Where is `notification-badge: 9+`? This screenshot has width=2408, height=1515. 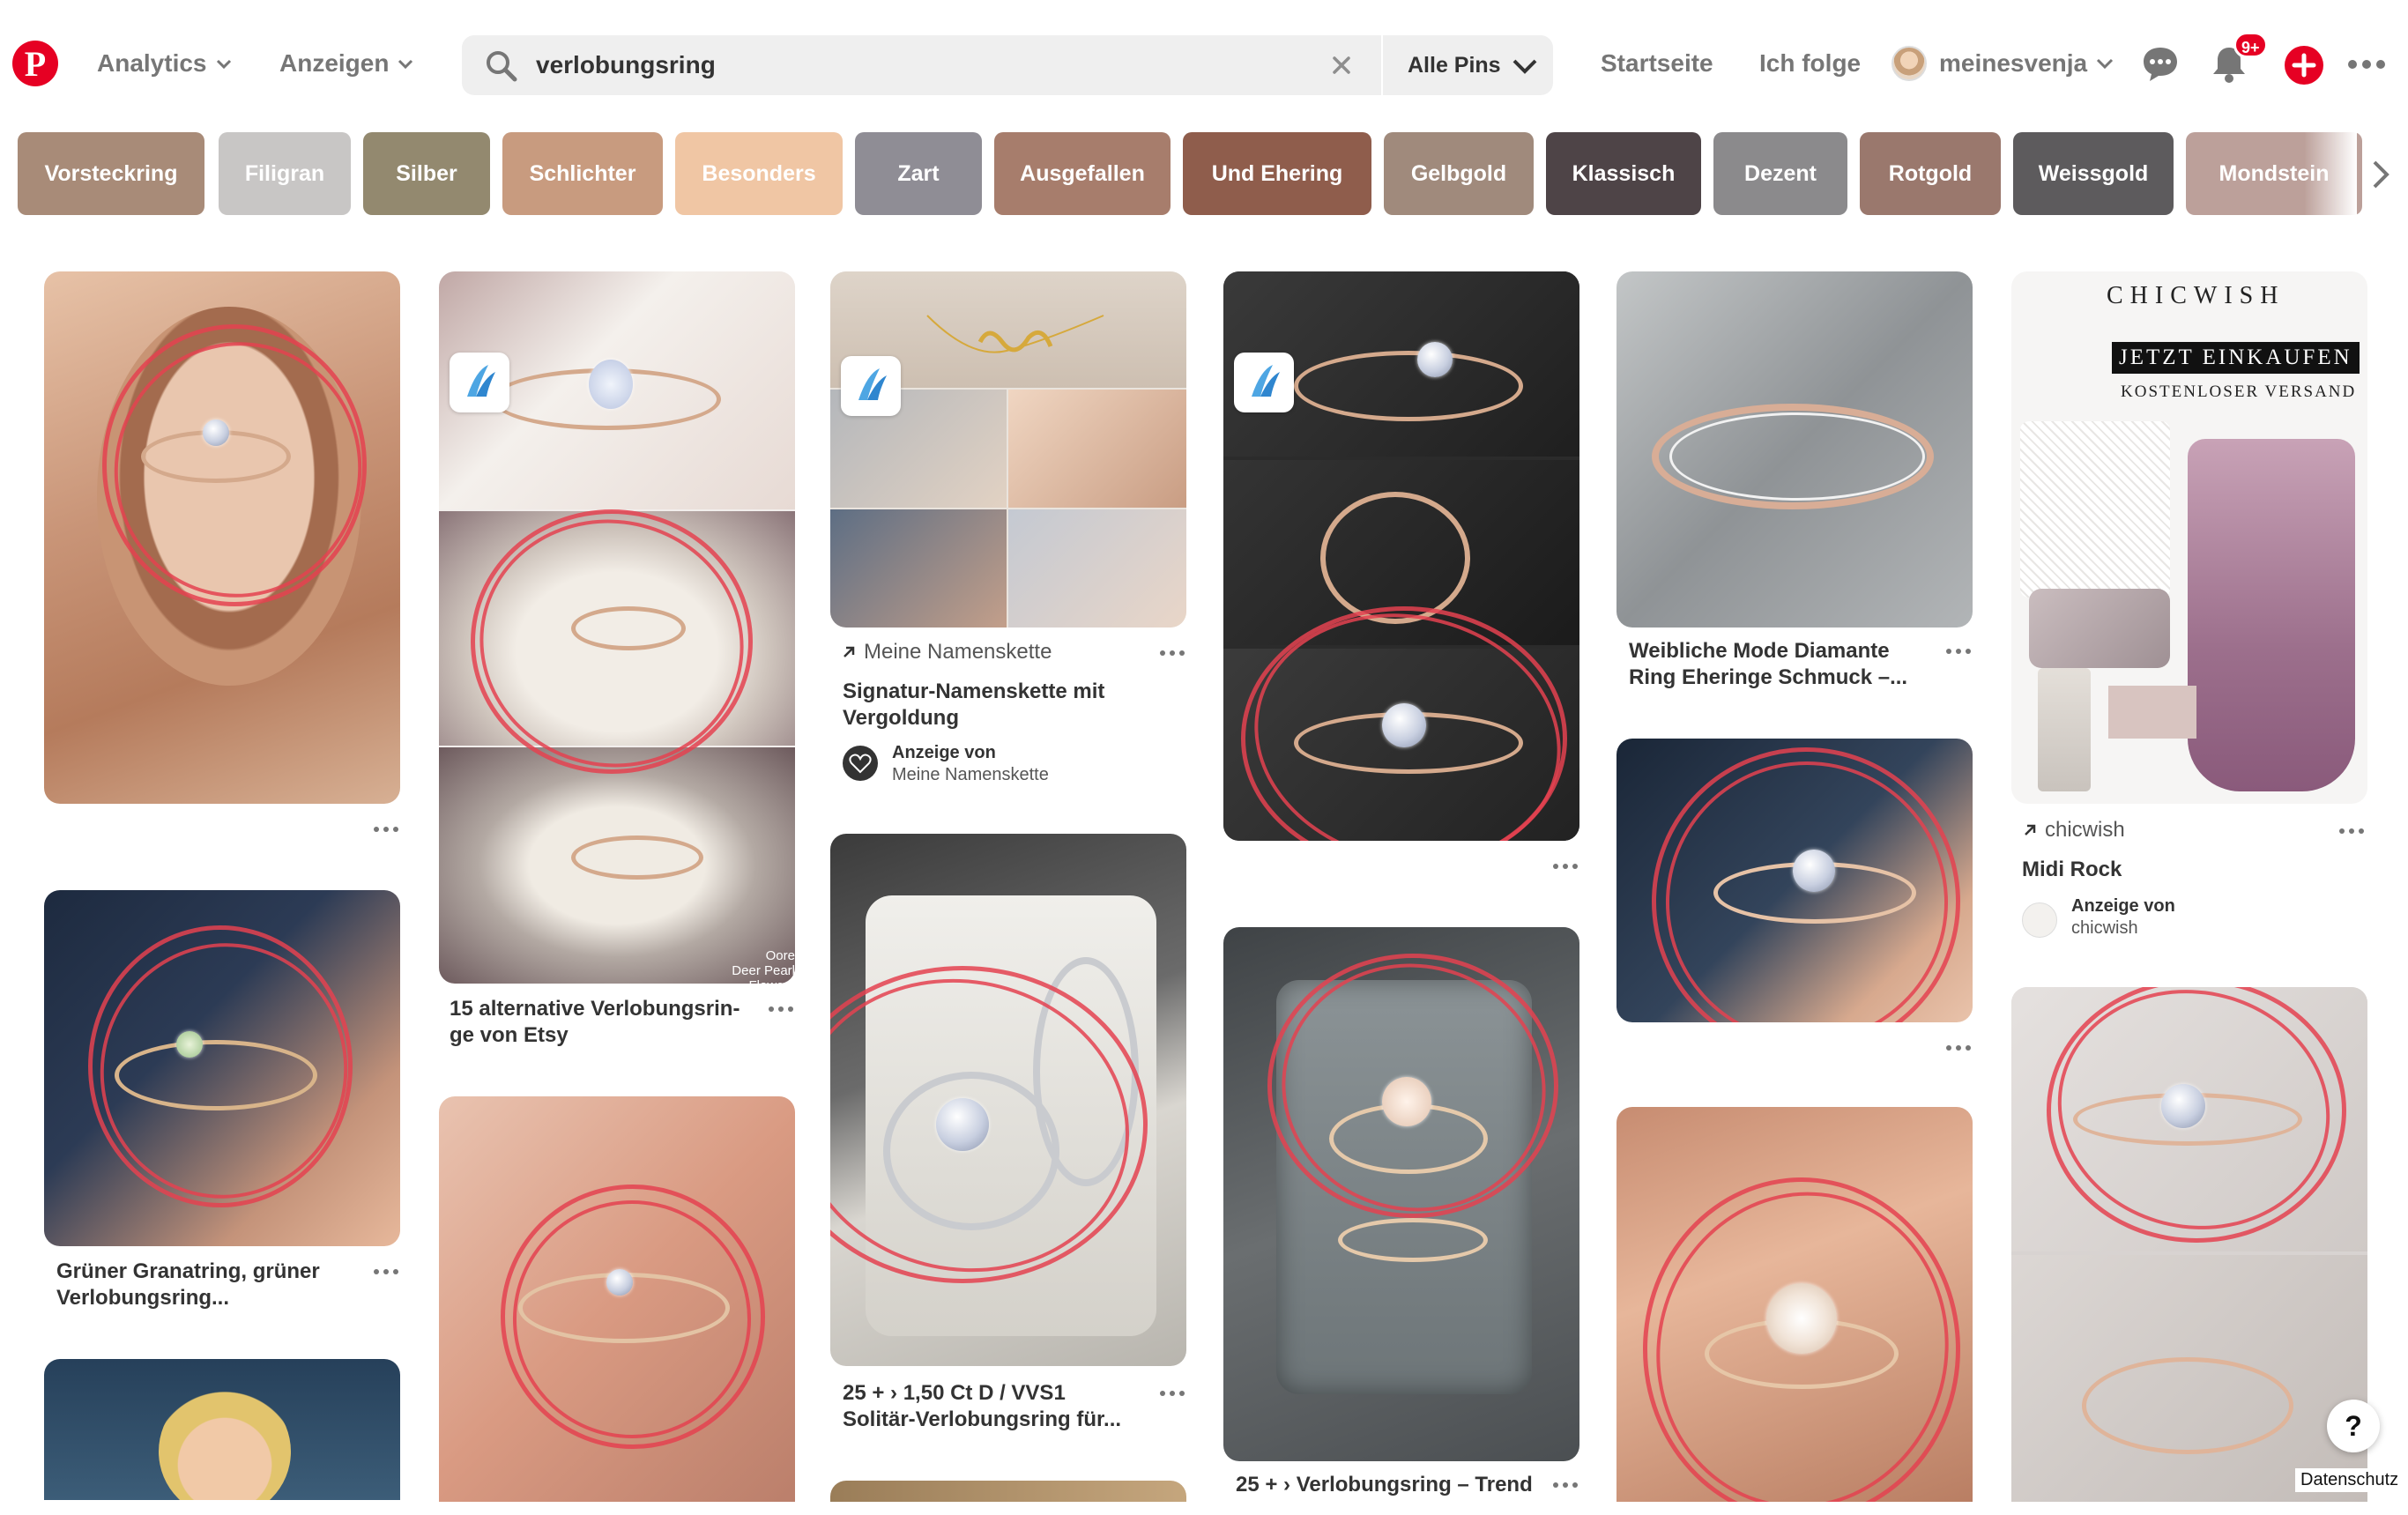 notification-badge: 9+ is located at coordinates (2250, 45).